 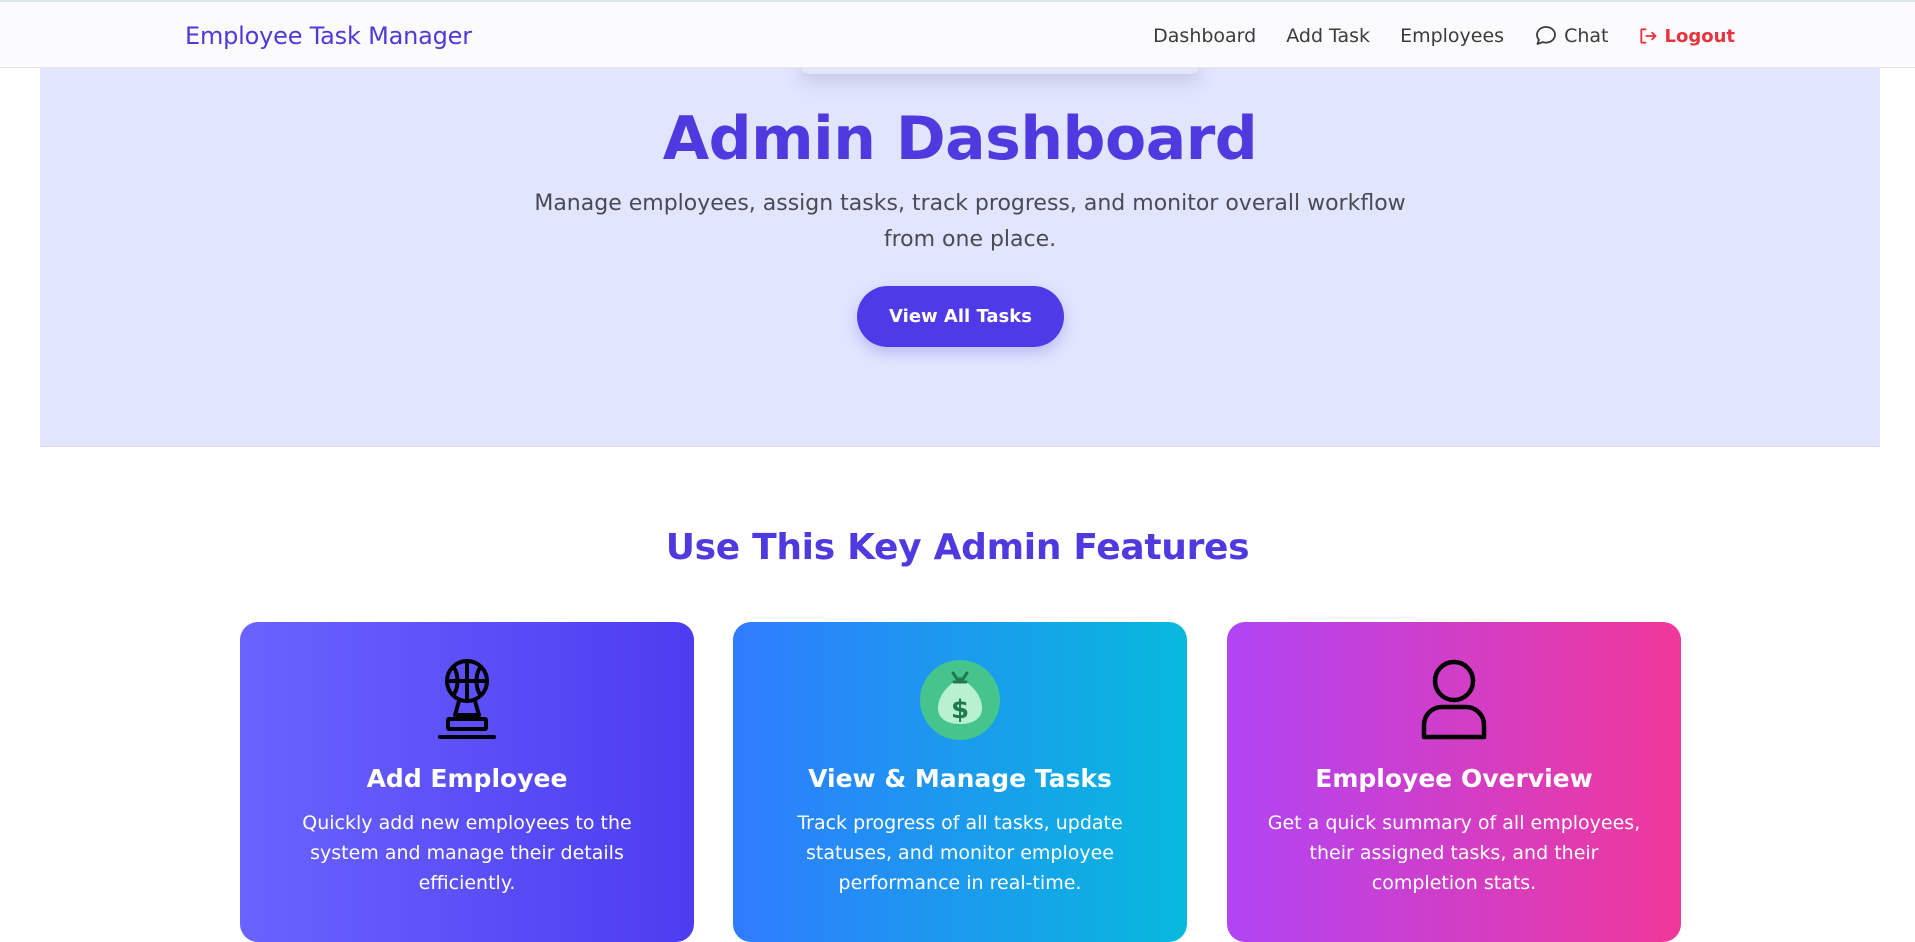 I want to click on nav-link-label: Chat, so click(x=1586, y=36).